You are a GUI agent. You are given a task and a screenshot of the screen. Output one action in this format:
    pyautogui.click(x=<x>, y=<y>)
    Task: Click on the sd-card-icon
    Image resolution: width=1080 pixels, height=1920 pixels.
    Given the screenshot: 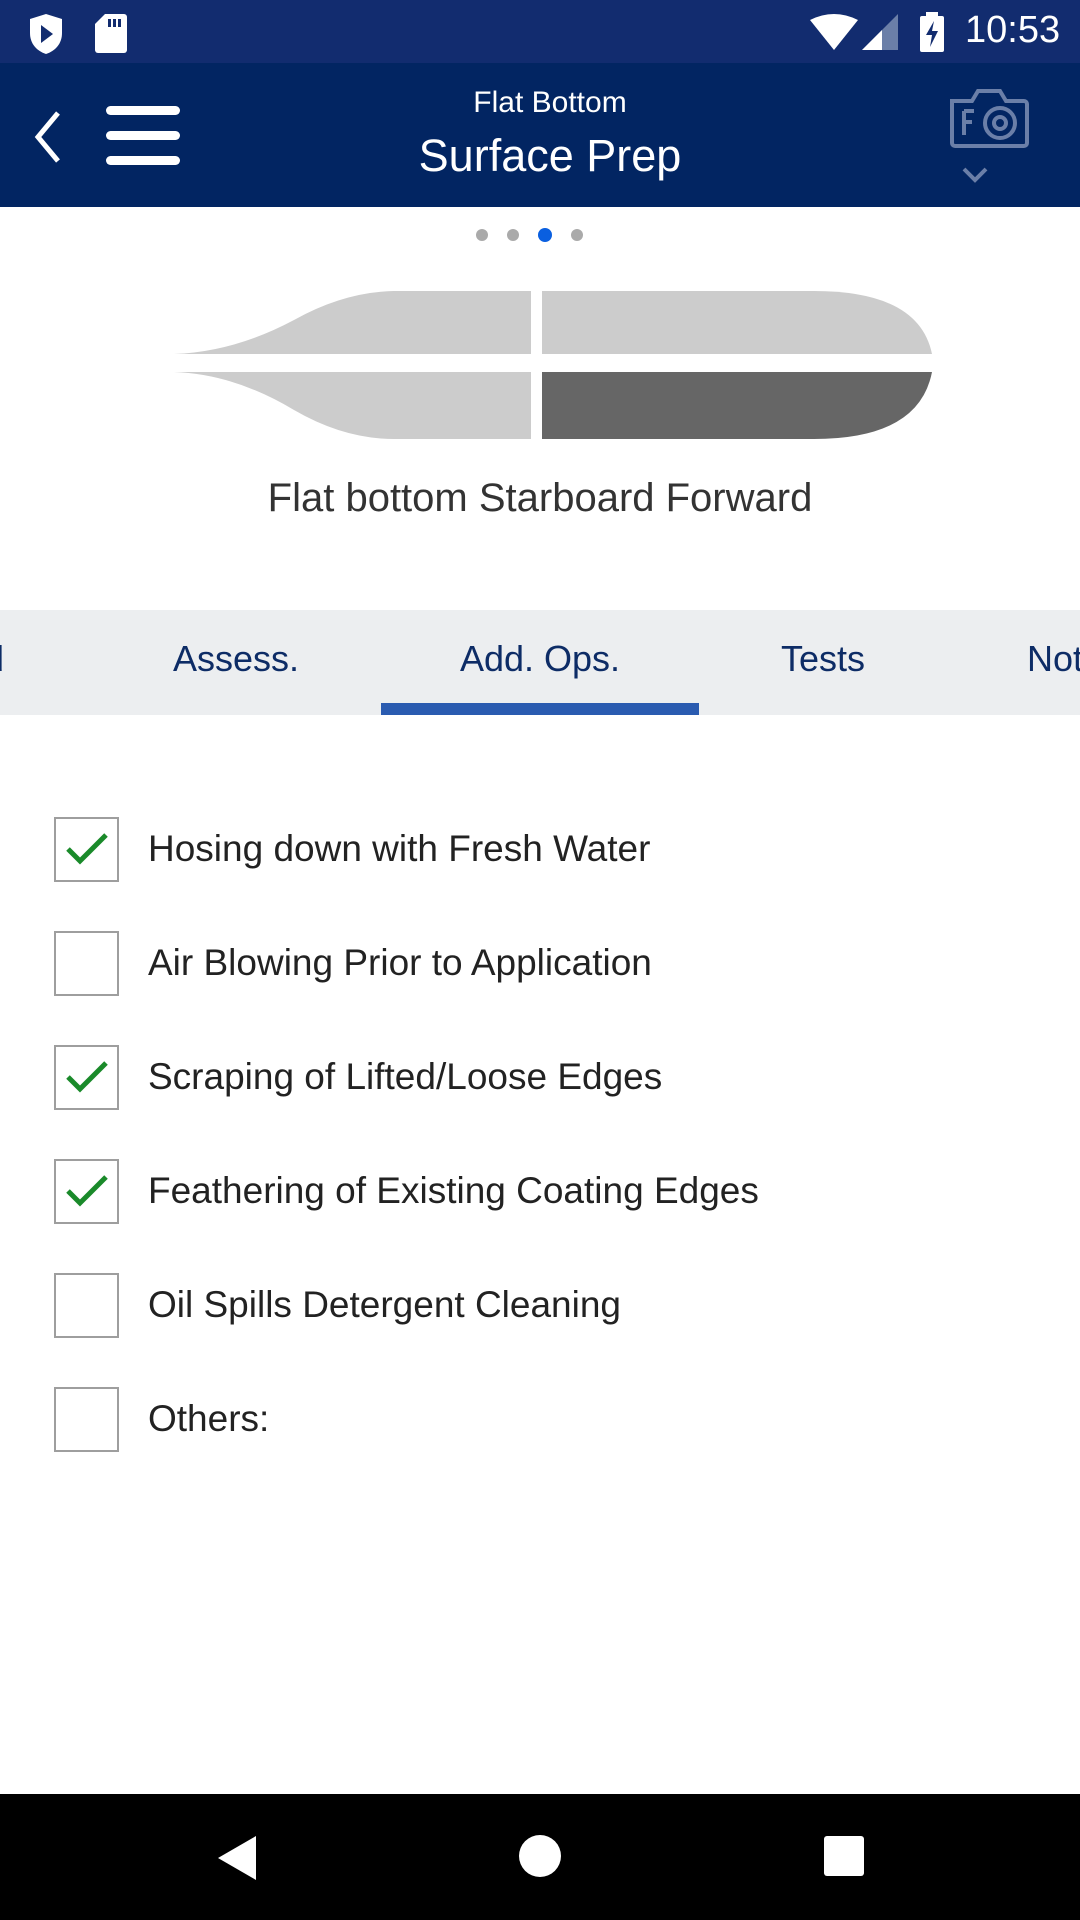 What is the action you would take?
    pyautogui.click(x=111, y=33)
    